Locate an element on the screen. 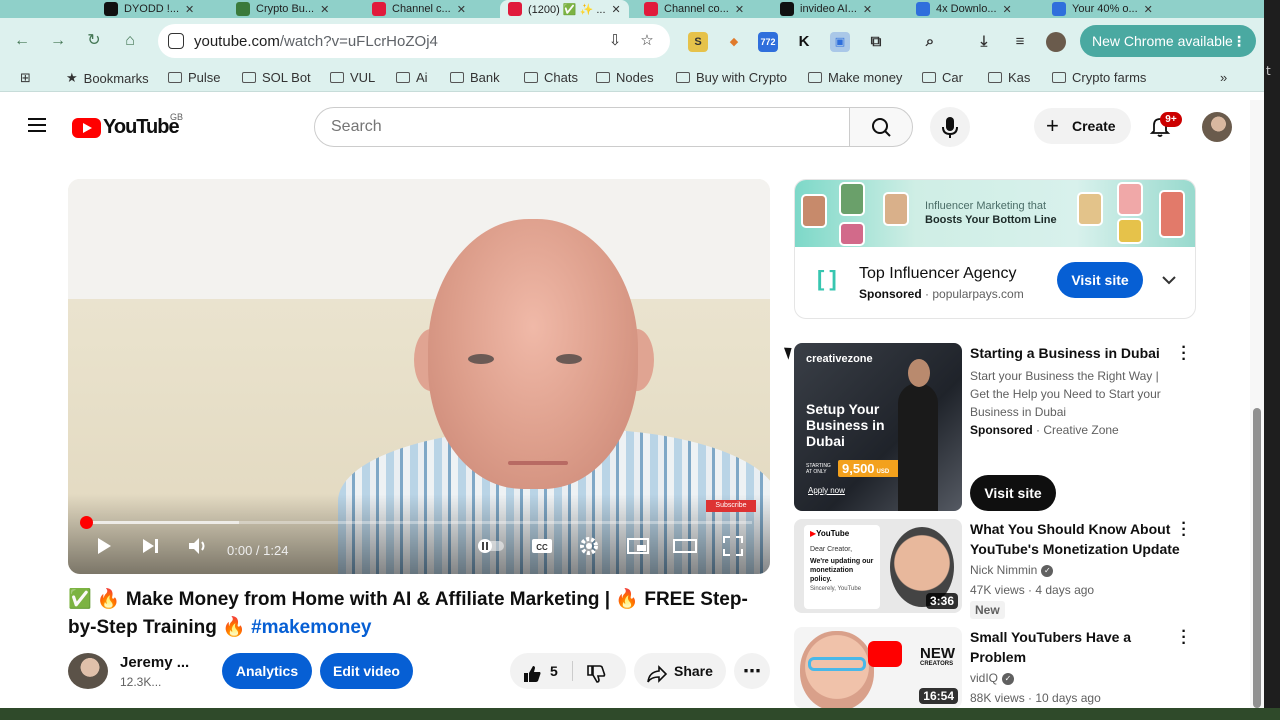  autoplay-toggle-icon is located at coordinates (491, 548).